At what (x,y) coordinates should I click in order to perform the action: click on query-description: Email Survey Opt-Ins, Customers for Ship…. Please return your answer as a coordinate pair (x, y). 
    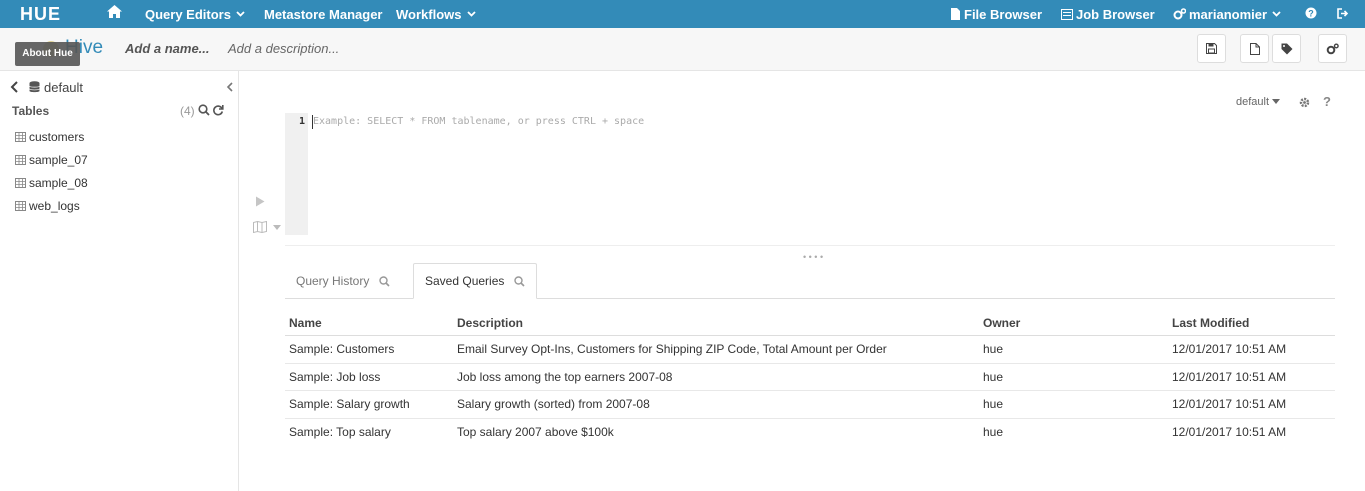
    Looking at the image, I should click on (672, 349).